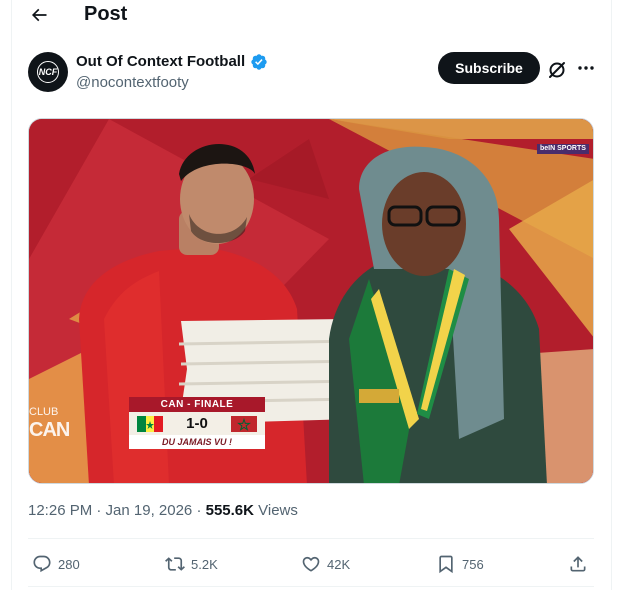 This screenshot has width=622, height=590. I want to click on heart-icon, so click(311, 564).